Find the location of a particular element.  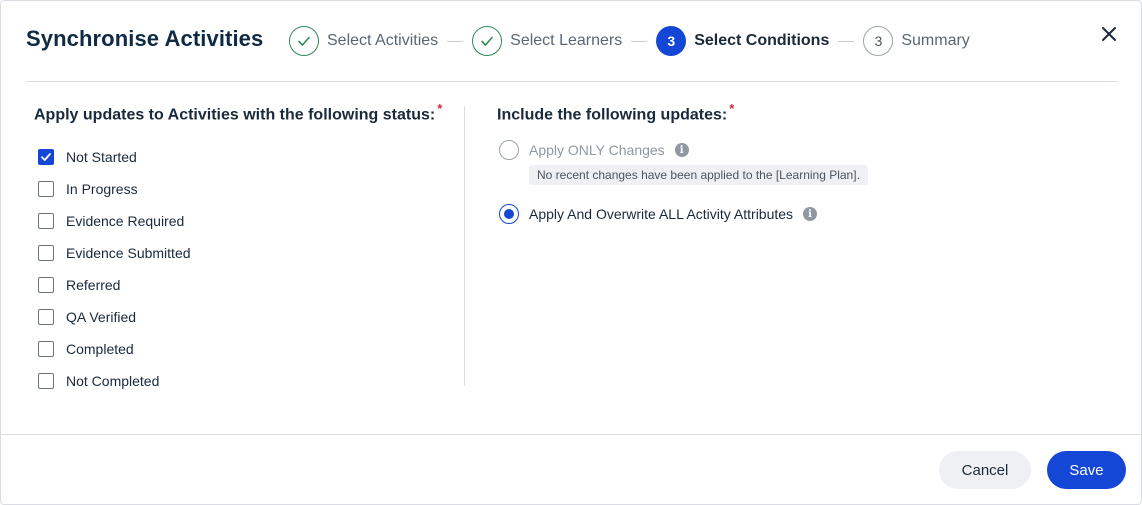

checkbox-label: Not Completed is located at coordinates (113, 381).